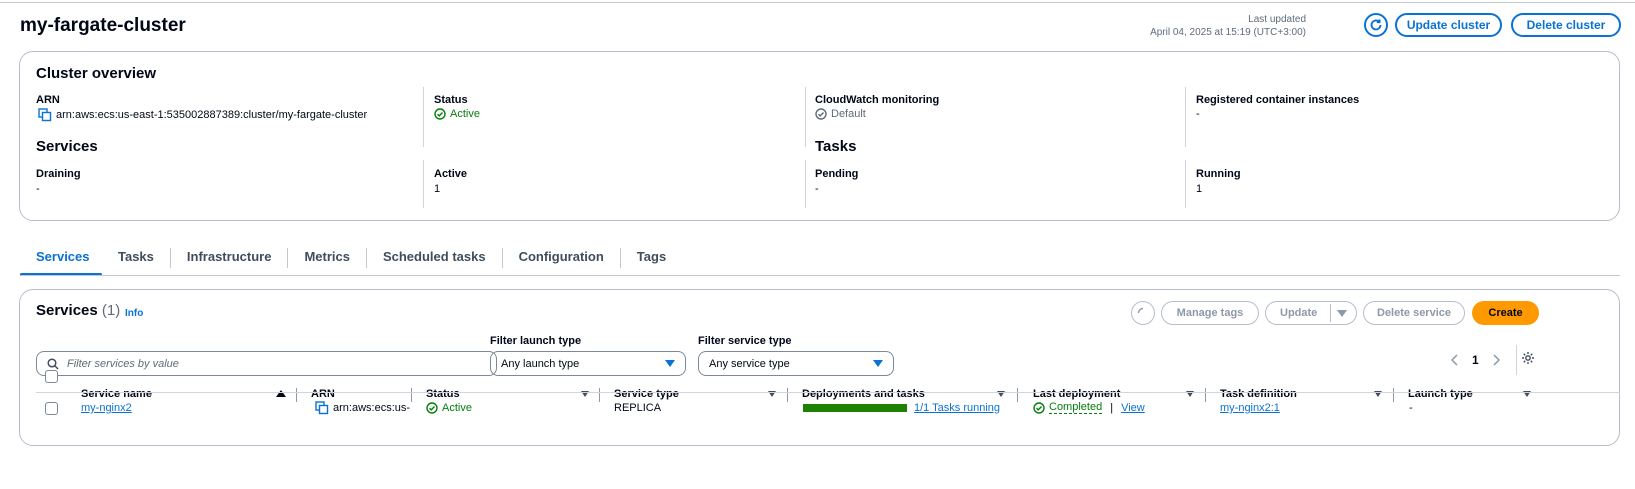  What do you see at coordinates (67, 310) in the screenshot?
I see `services-title-text: Services` at bounding box center [67, 310].